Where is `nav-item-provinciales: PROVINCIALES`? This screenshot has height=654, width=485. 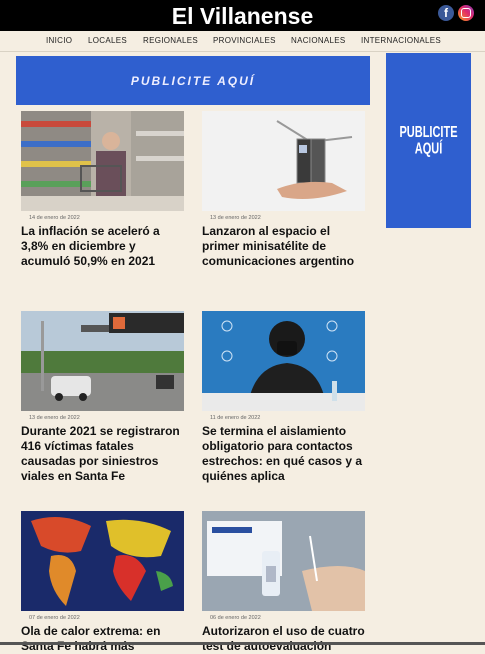 nav-item-provinciales: PROVINCIALES is located at coordinates (244, 40).